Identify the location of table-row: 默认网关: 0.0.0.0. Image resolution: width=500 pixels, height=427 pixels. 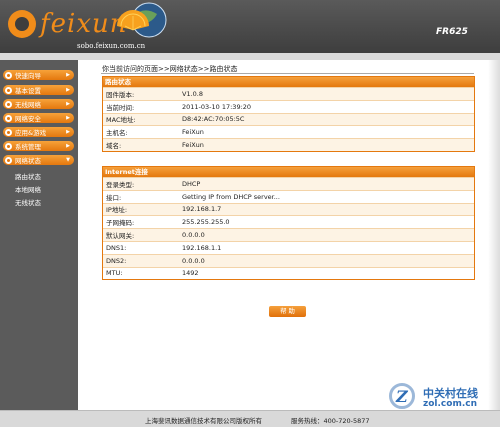
(288, 234).